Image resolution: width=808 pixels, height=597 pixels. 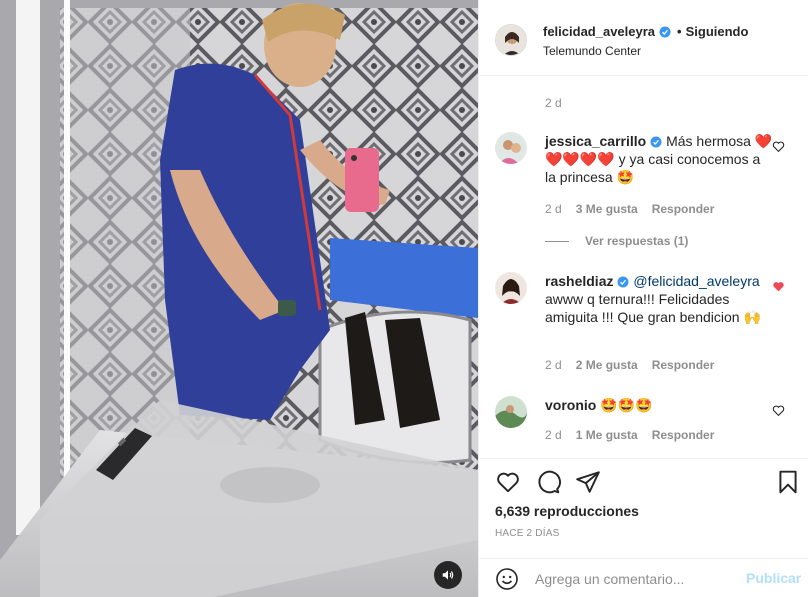 I want to click on comment-likes-count: 3 Me gusta, so click(x=607, y=209).